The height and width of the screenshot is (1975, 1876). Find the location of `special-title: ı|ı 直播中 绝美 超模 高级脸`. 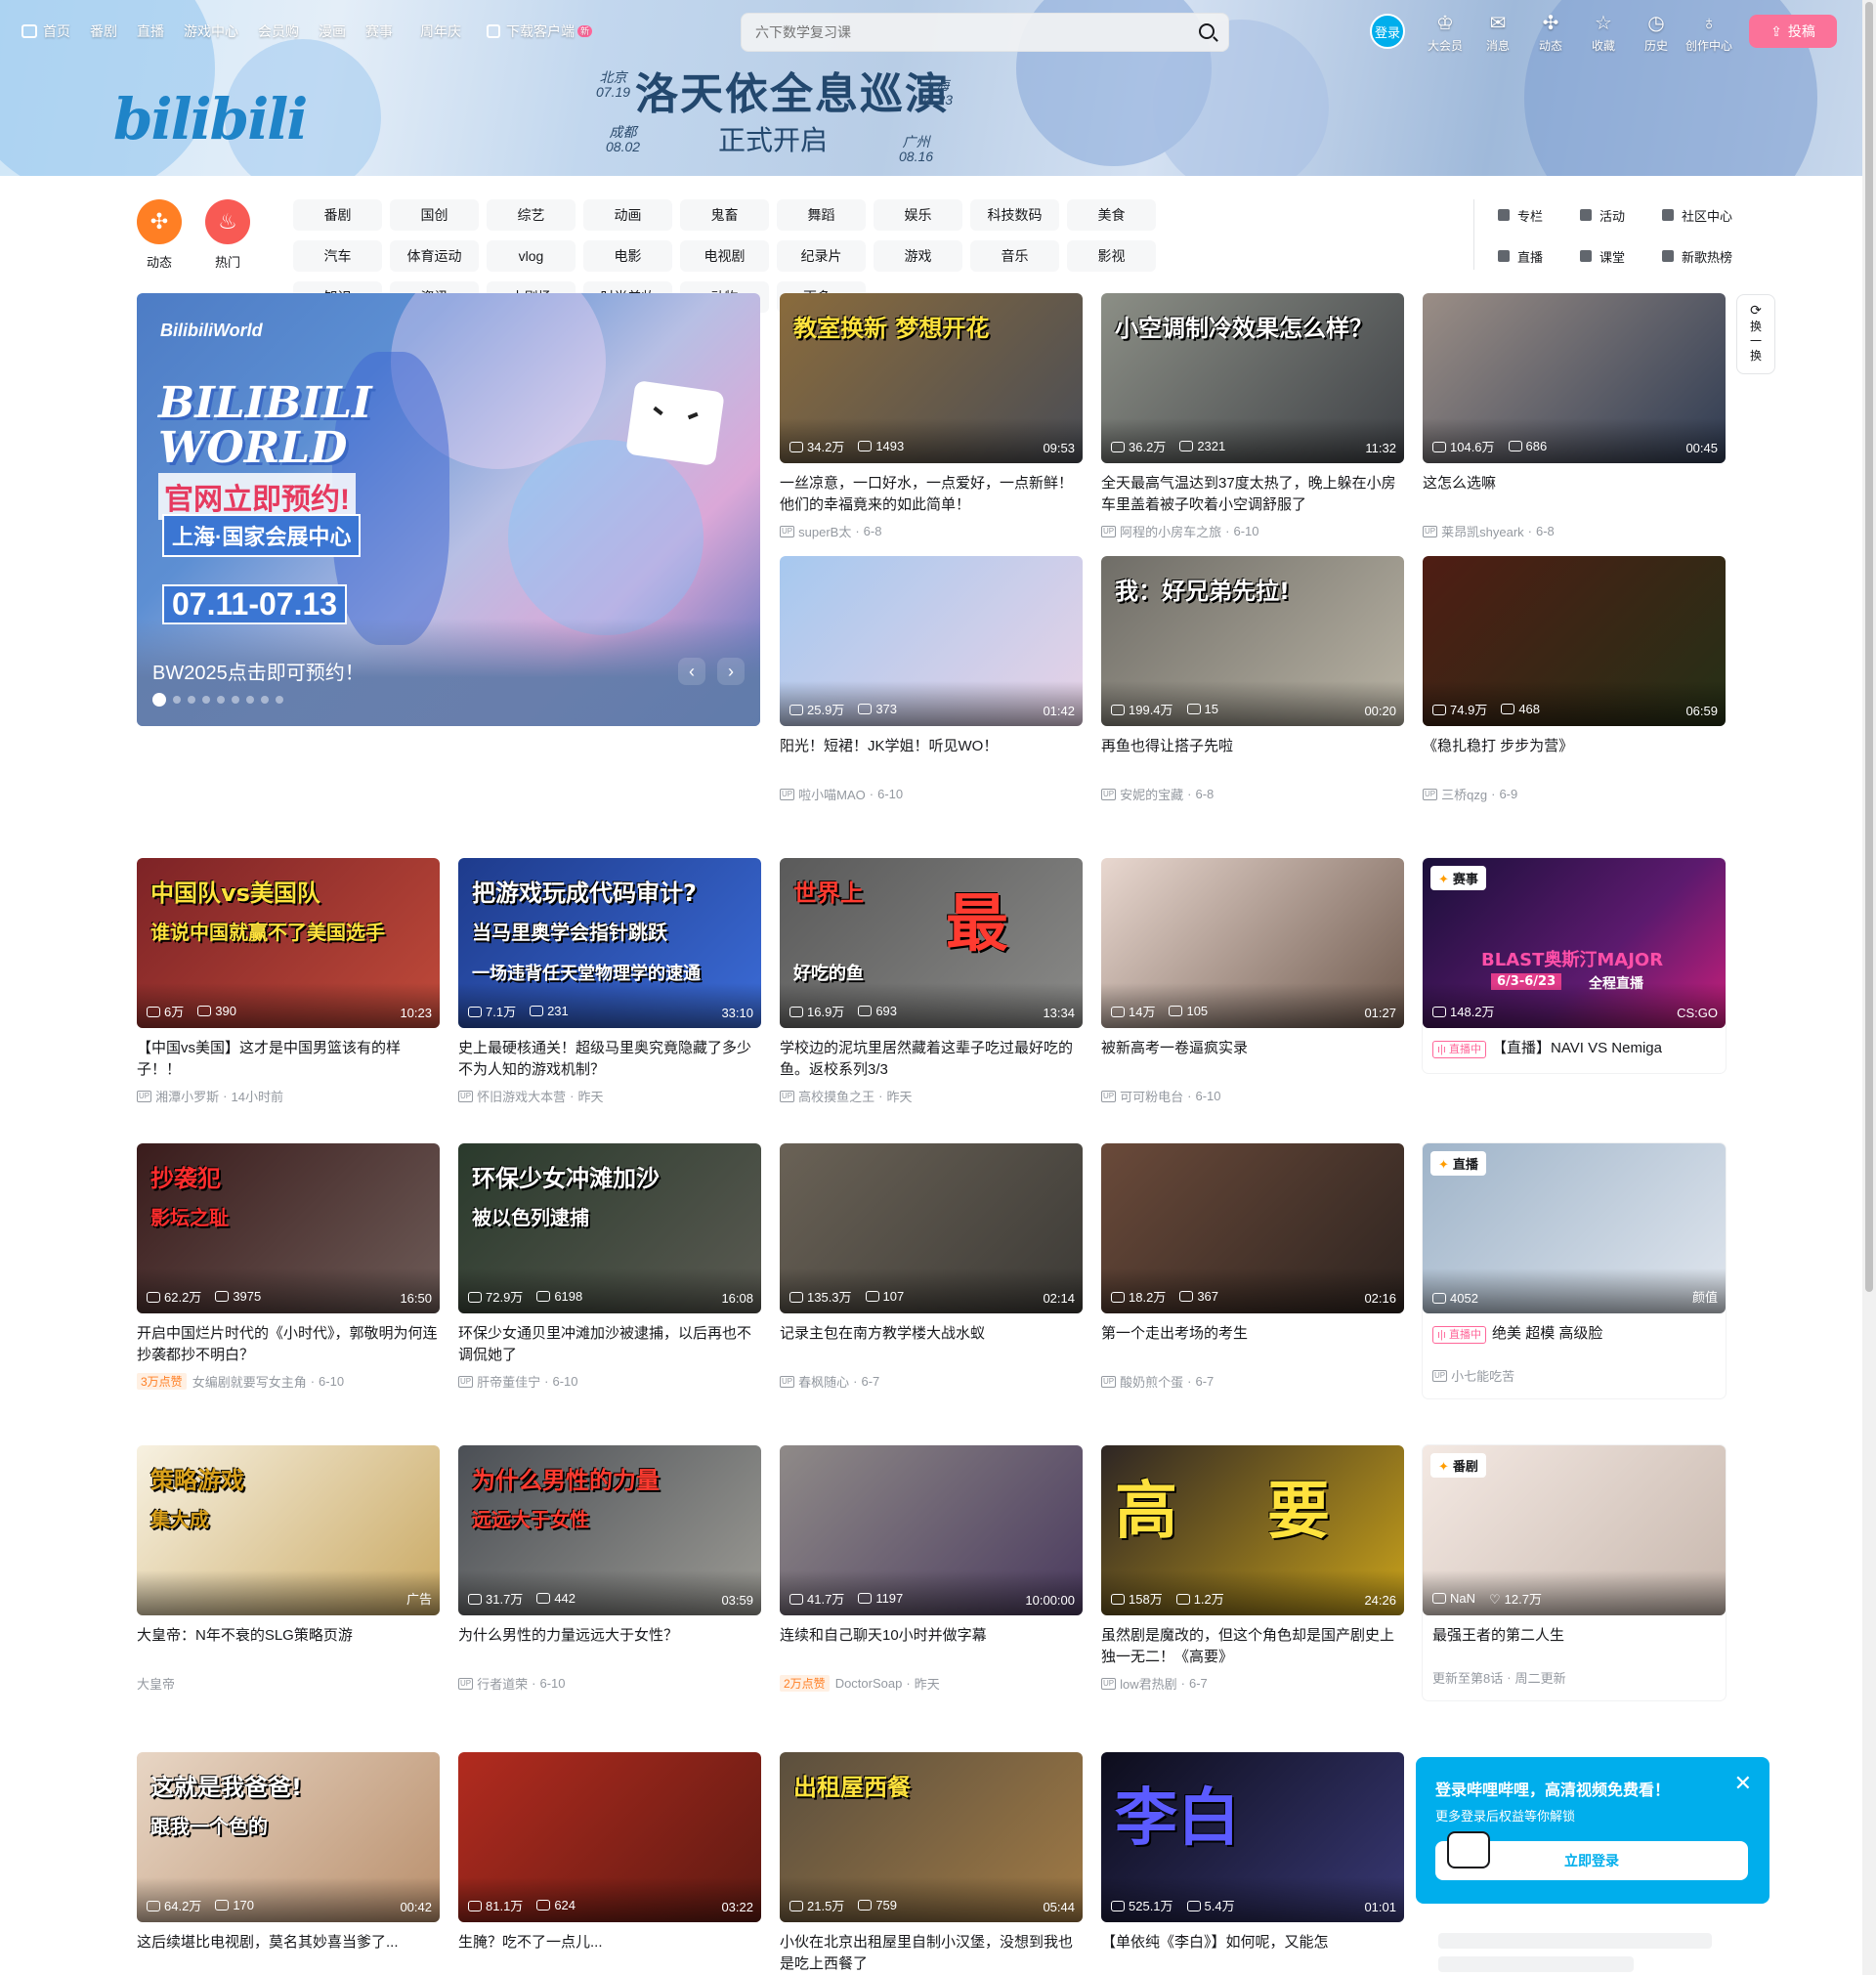

special-title: ı|ı 直播中 绝美 超模 高级脸 is located at coordinates (1574, 1334).